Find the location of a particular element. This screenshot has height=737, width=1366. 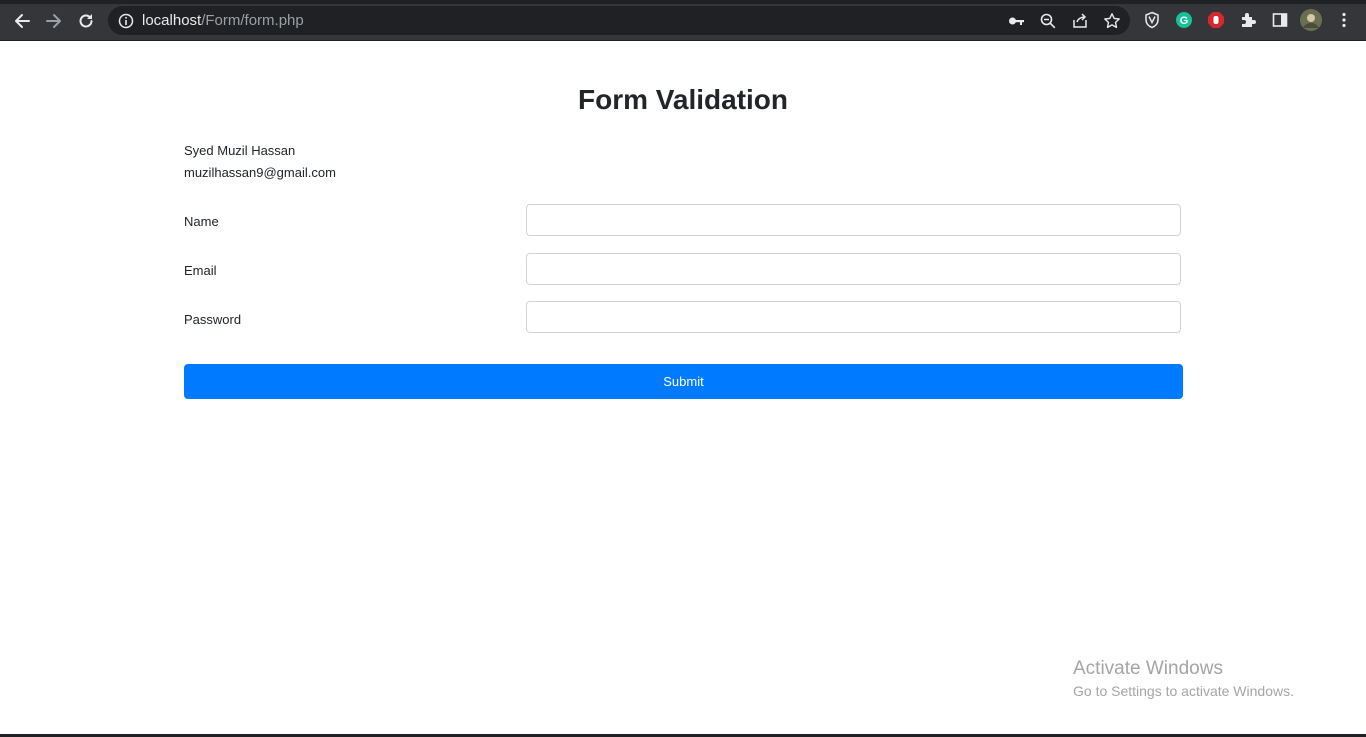

grammarly-icon: G is located at coordinates (1184, 20).